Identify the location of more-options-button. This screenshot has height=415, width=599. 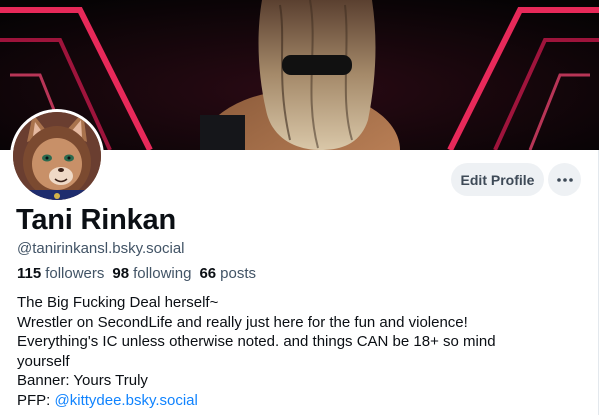
(564, 179).